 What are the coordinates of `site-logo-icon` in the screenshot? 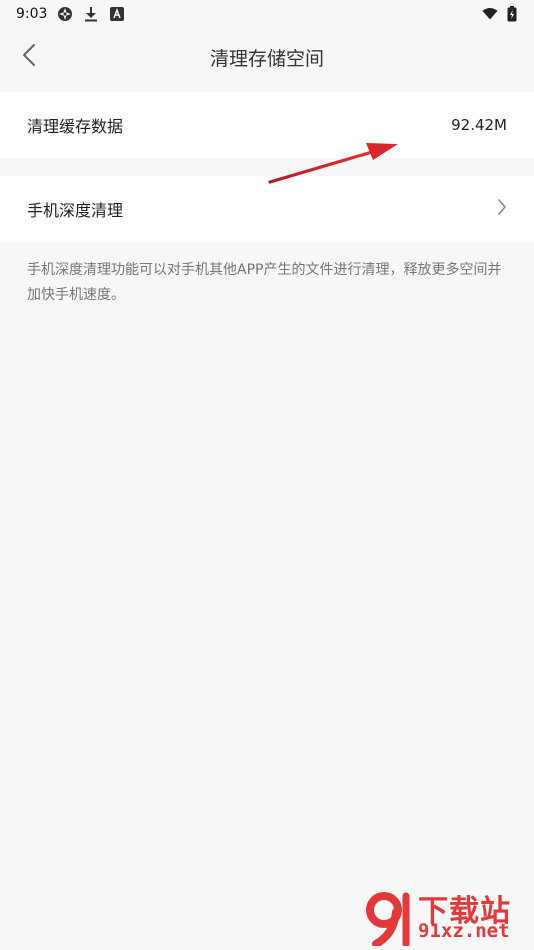 It's located at (388, 919).